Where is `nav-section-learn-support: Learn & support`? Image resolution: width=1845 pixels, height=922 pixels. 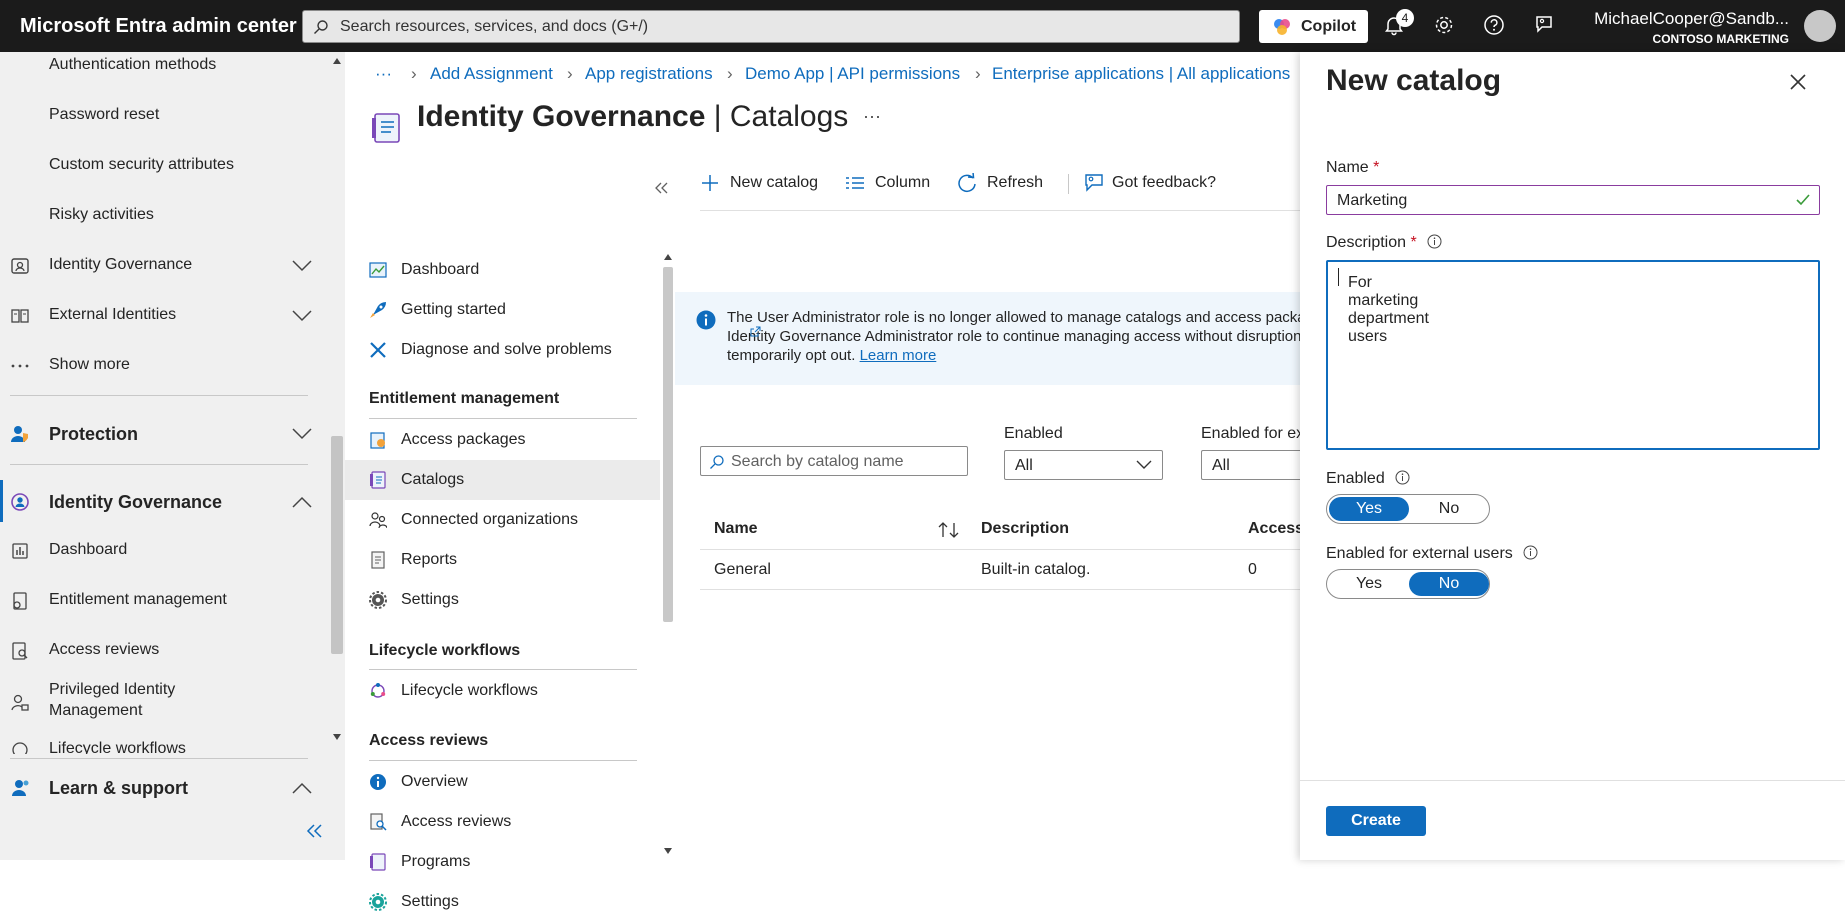 nav-section-learn-support: Learn & support is located at coordinates (165, 788).